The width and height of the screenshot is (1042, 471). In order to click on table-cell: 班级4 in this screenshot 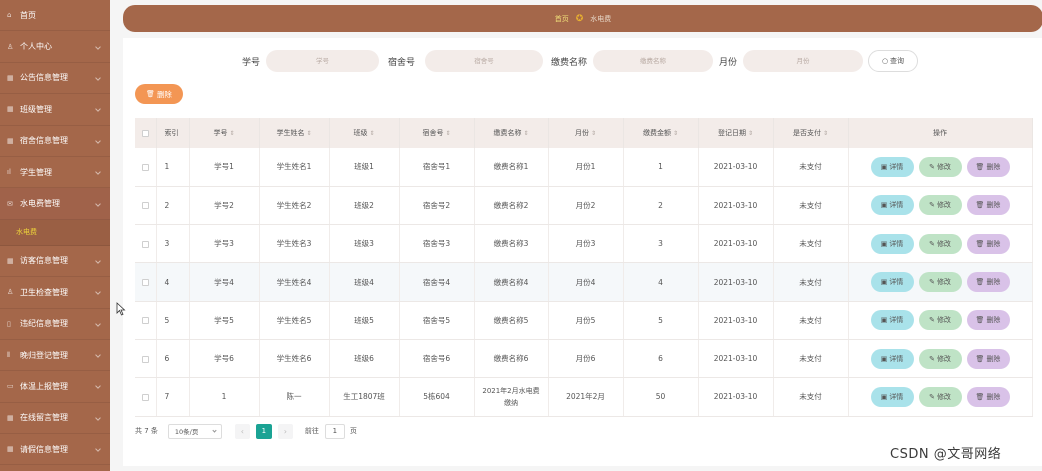, I will do `click(364, 282)`.